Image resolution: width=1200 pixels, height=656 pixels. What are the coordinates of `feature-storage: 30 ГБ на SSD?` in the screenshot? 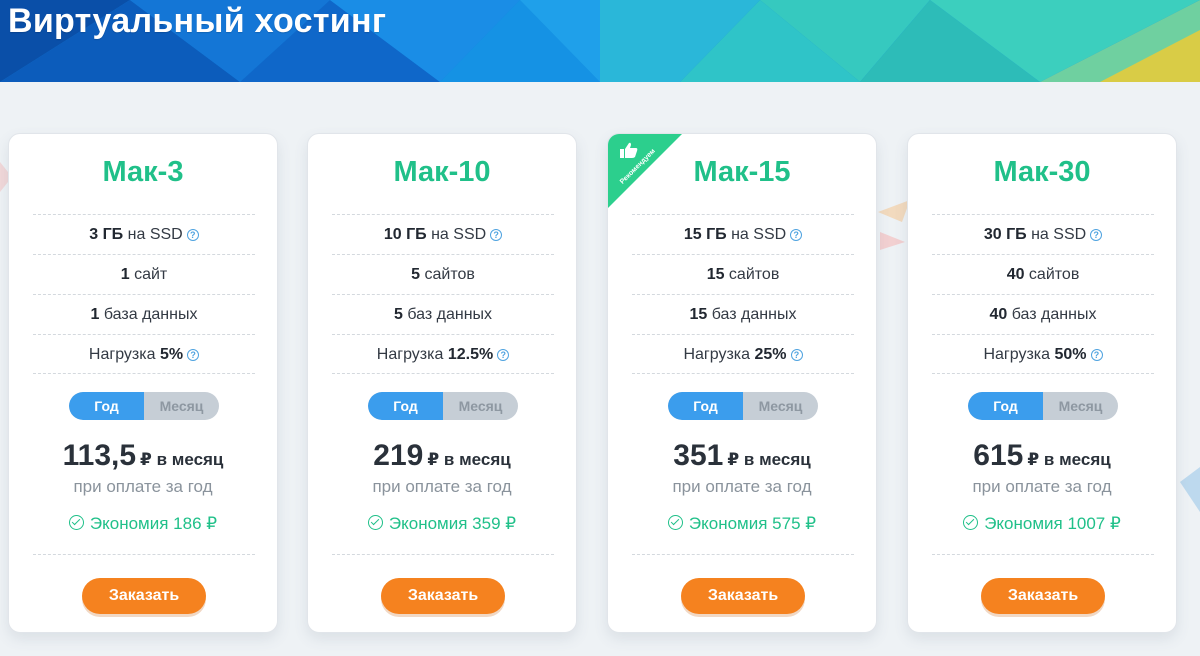 It's located at (1043, 234).